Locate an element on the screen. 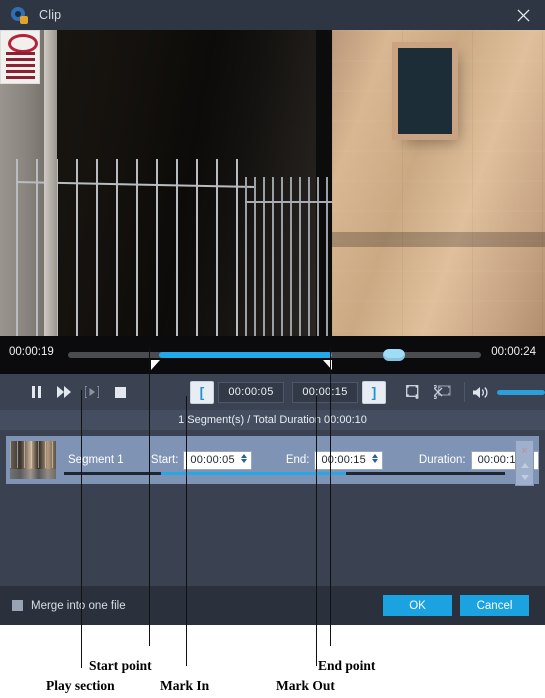  stop-button is located at coordinates (120, 392).